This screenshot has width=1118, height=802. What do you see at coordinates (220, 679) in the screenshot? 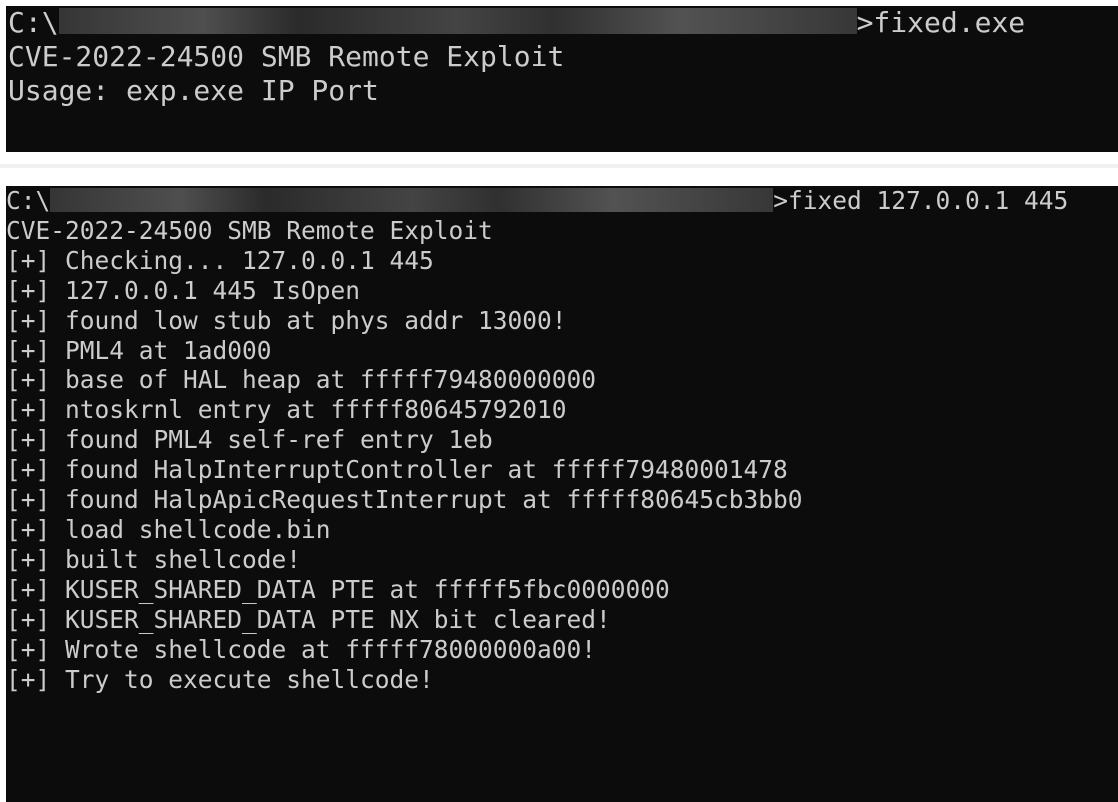
I see `output-line: [+] Try to execute shellcode!` at bounding box center [220, 679].